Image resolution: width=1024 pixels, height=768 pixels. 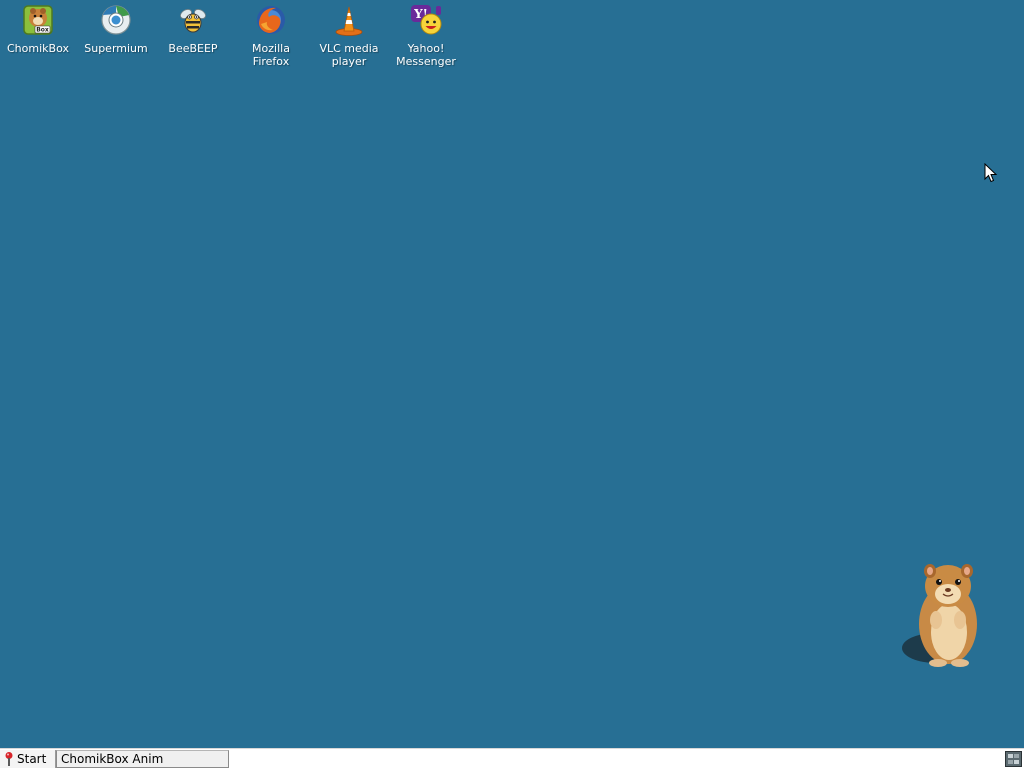 I want to click on supermium-icon, so click(x=116, y=20).